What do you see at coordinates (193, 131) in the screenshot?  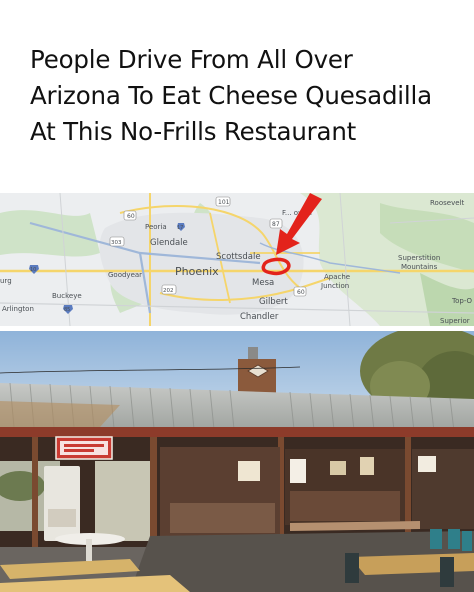 I see `headline-line-3: At This No-Frills Restaurant` at bounding box center [193, 131].